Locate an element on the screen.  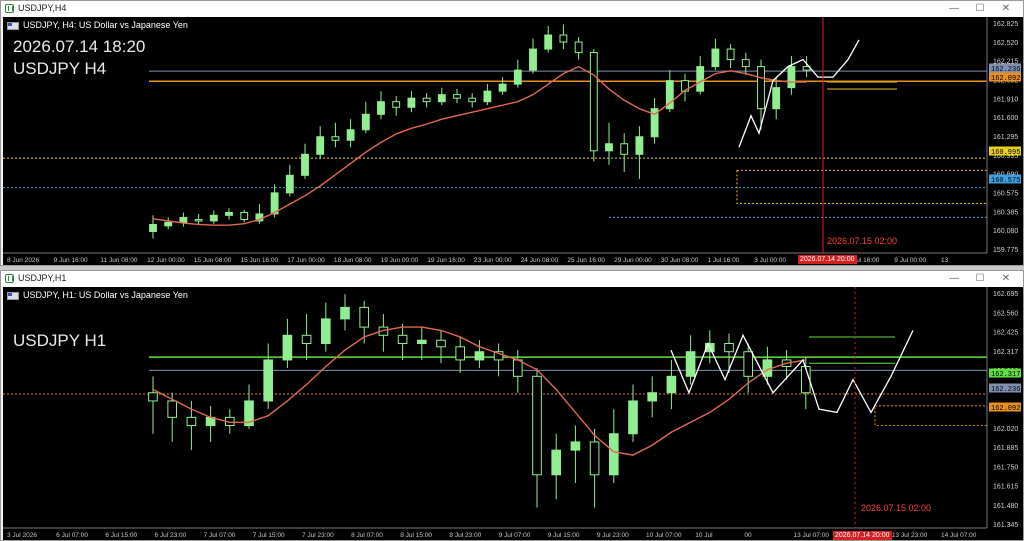
window-title: USDJPY,H1 is located at coordinates (42, 278).